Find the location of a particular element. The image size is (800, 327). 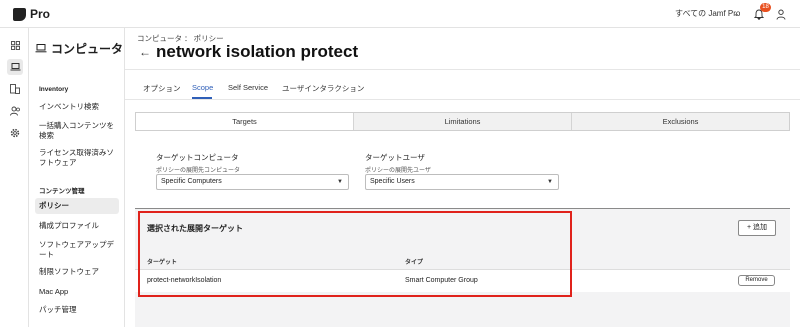

target-users-sublabel: ポリシーの展開先ユーザ is located at coordinates (398, 171).